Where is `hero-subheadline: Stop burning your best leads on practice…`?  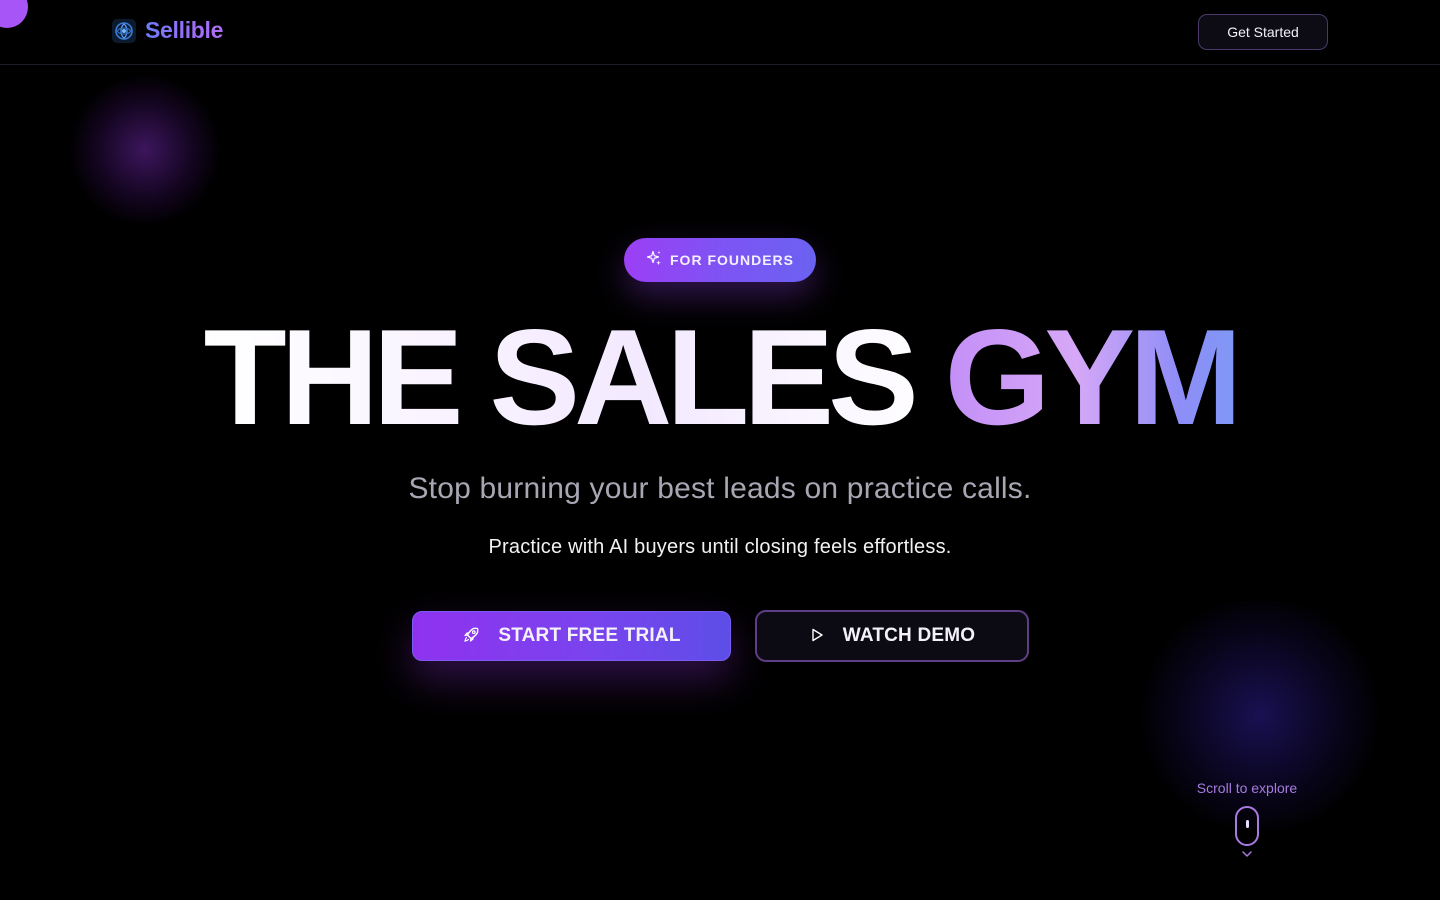
hero-subheadline: Stop burning your best leads on practice… is located at coordinates (720, 488).